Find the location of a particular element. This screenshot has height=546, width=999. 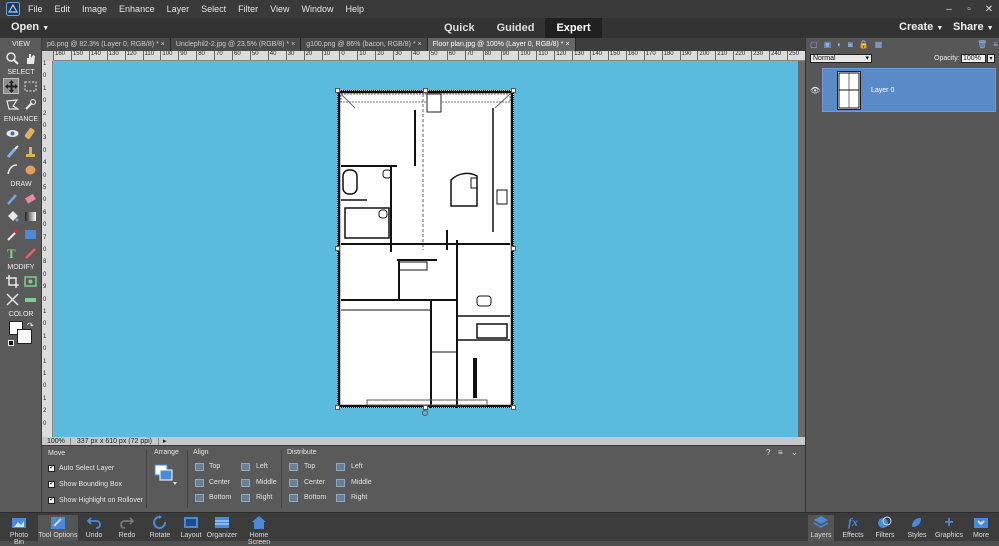

distribute-middle-icon is located at coordinates (340, 483).